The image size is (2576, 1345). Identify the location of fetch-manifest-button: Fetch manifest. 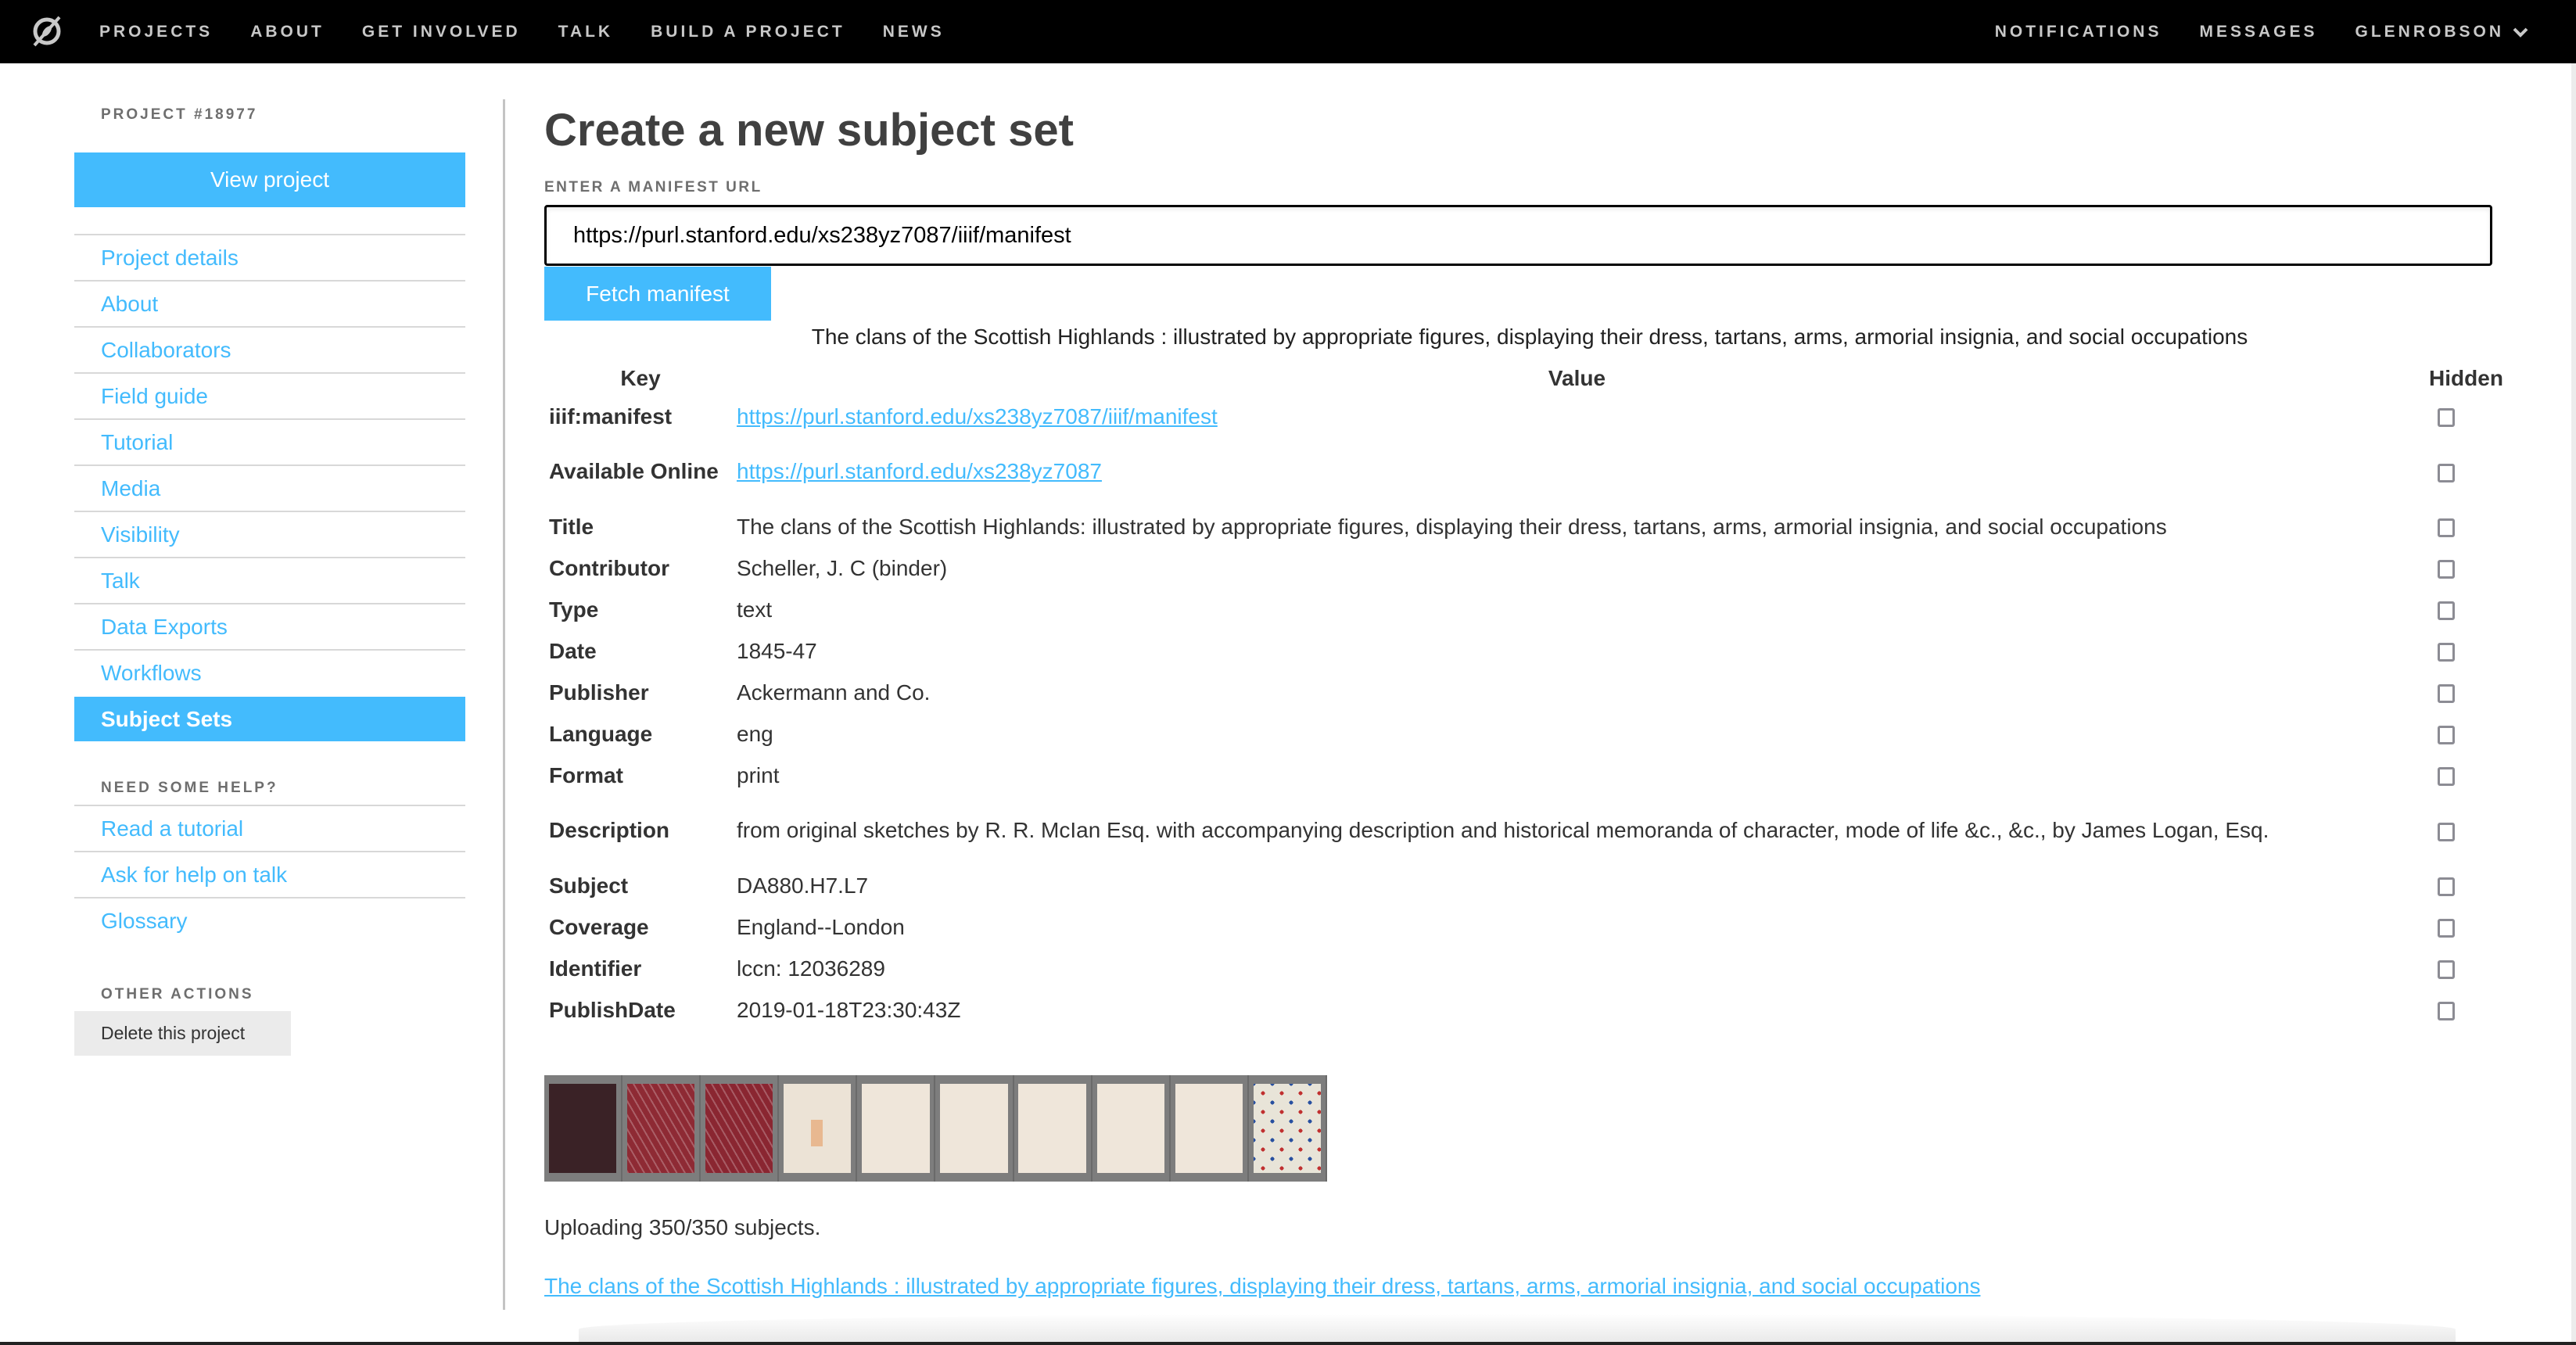
(657, 294).